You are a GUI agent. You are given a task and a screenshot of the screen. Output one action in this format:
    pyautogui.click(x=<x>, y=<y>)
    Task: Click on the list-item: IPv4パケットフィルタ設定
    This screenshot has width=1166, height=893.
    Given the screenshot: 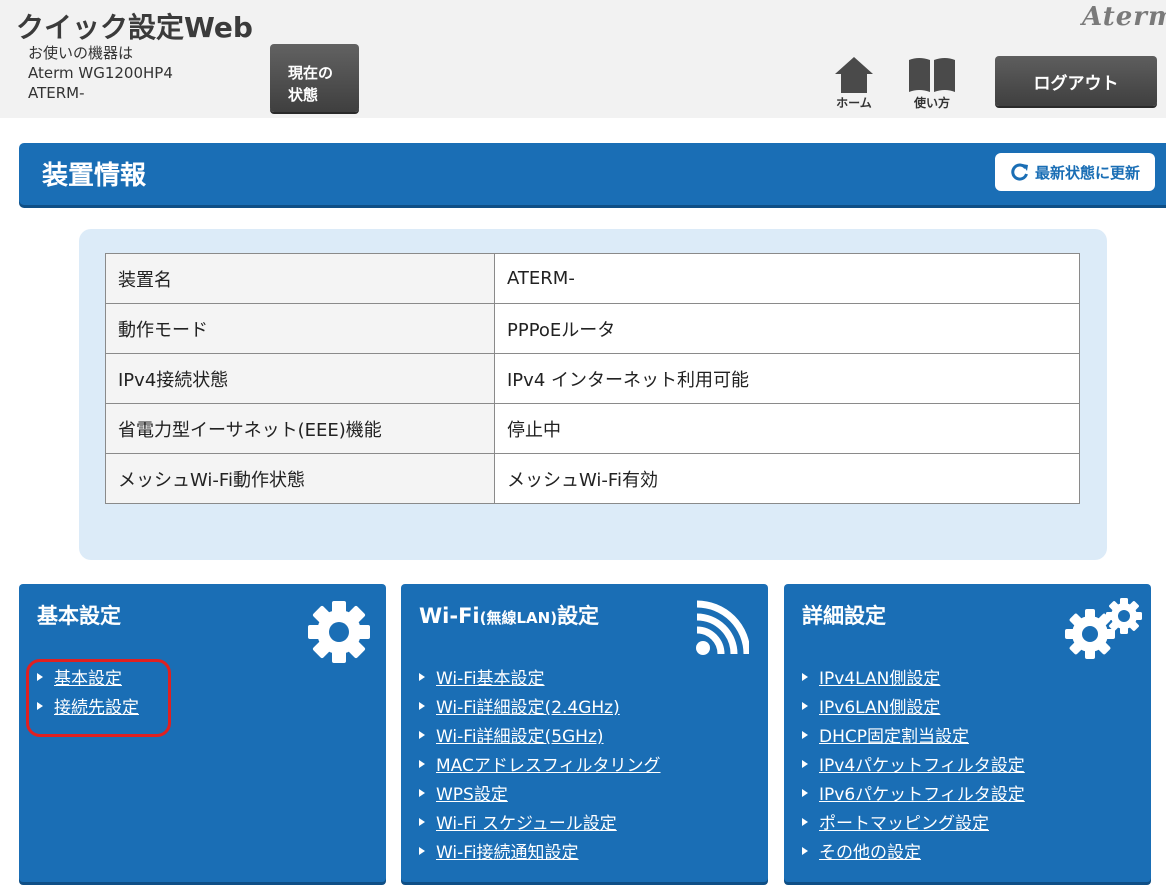 What is the action you would take?
    pyautogui.click(x=913, y=769)
    